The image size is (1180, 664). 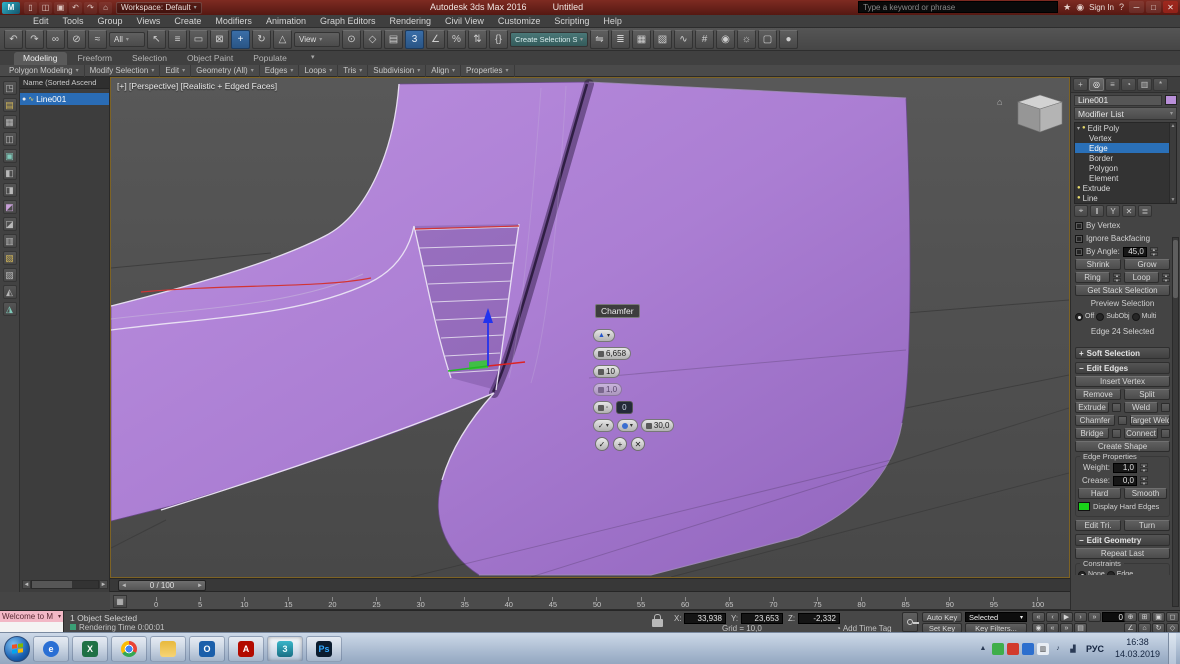 I want to click on zoom-extents-all-icon: ◻, so click(x=1172, y=617).